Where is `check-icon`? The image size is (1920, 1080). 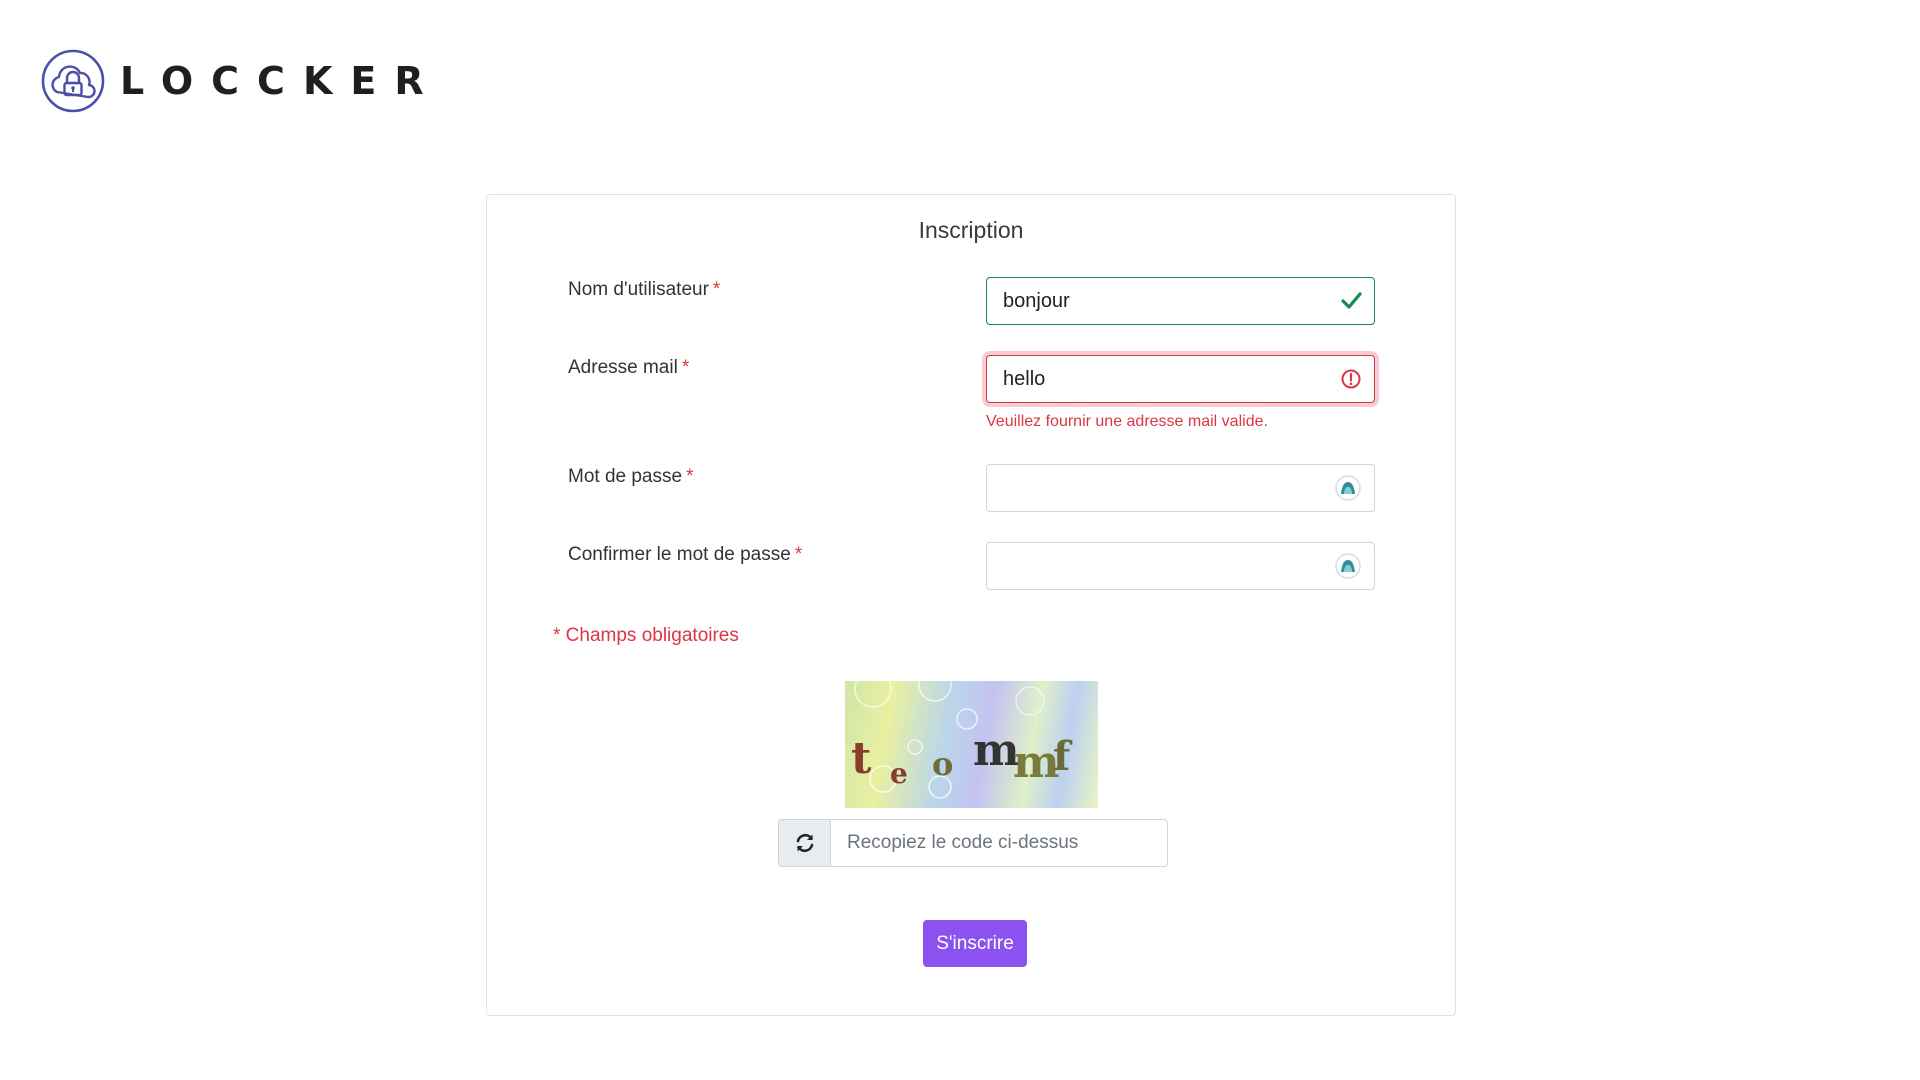 check-icon is located at coordinates (1351, 300).